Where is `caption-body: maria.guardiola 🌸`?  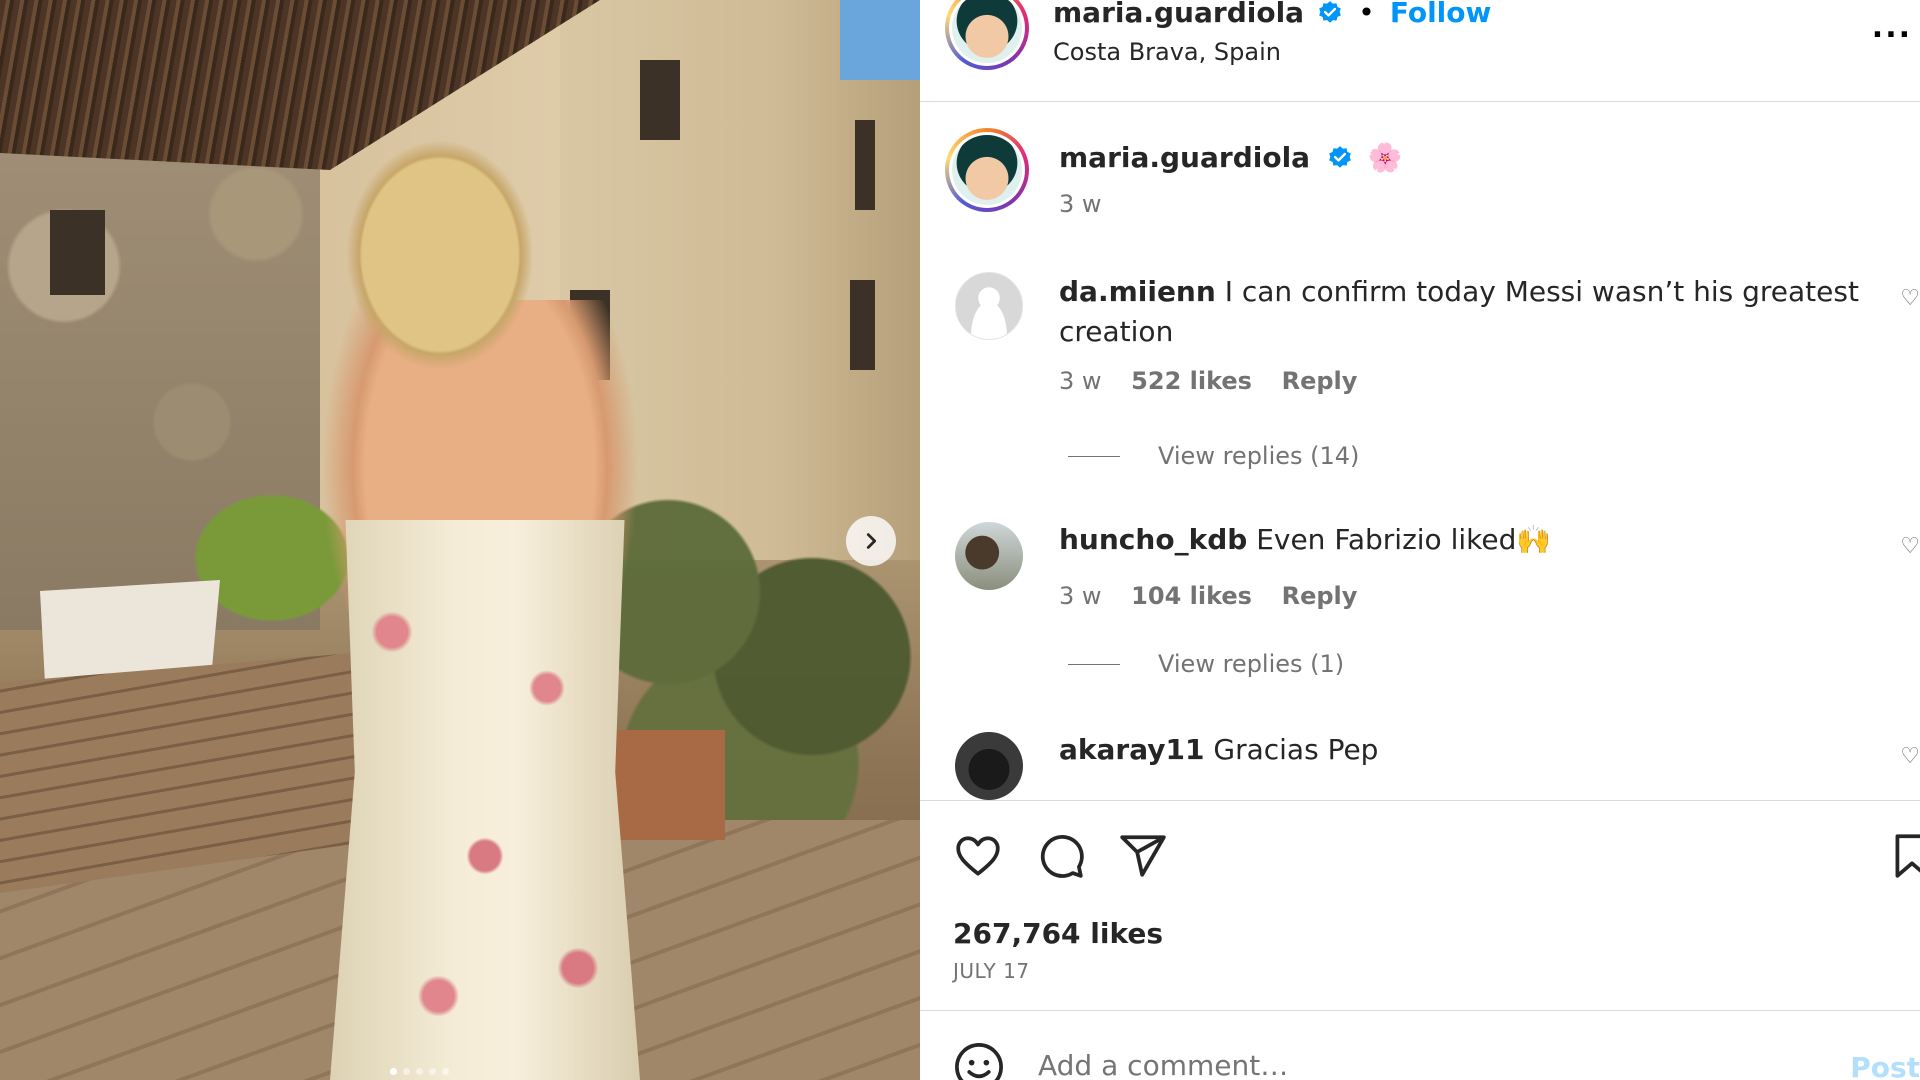 caption-body: maria.guardiola 🌸 is located at coordinates (1459, 158).